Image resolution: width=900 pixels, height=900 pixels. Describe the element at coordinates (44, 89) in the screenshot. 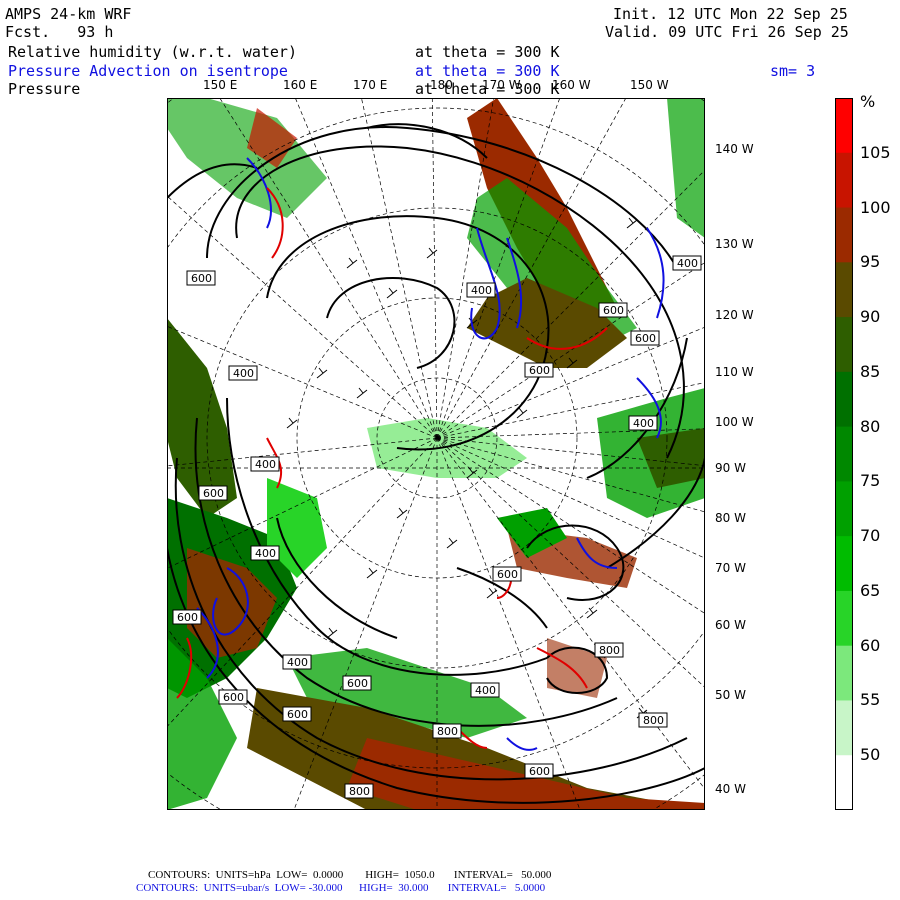

I see `field3-name: Pressure` at that location.